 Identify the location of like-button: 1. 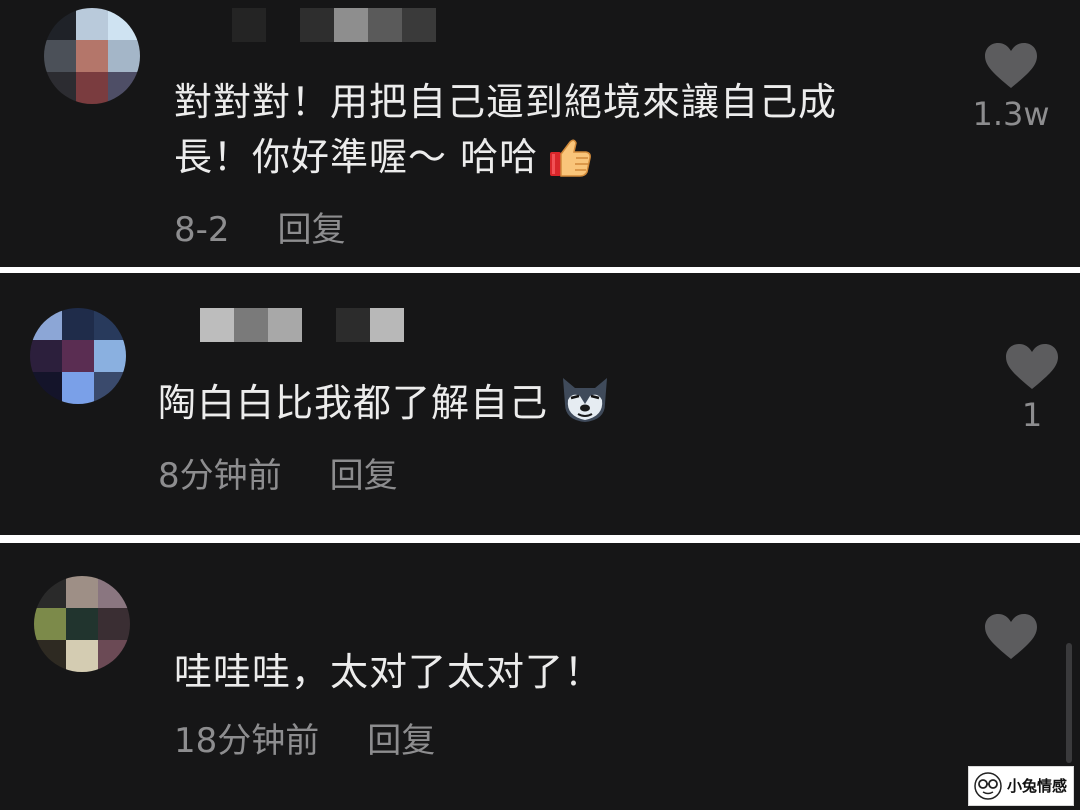
(1028, 389).